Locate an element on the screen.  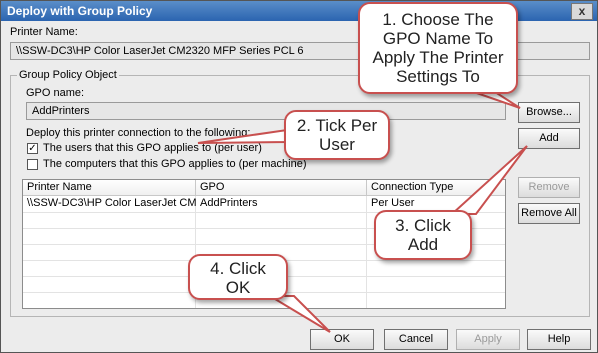
callout-2-pointer is located at coordinates (242, 136).